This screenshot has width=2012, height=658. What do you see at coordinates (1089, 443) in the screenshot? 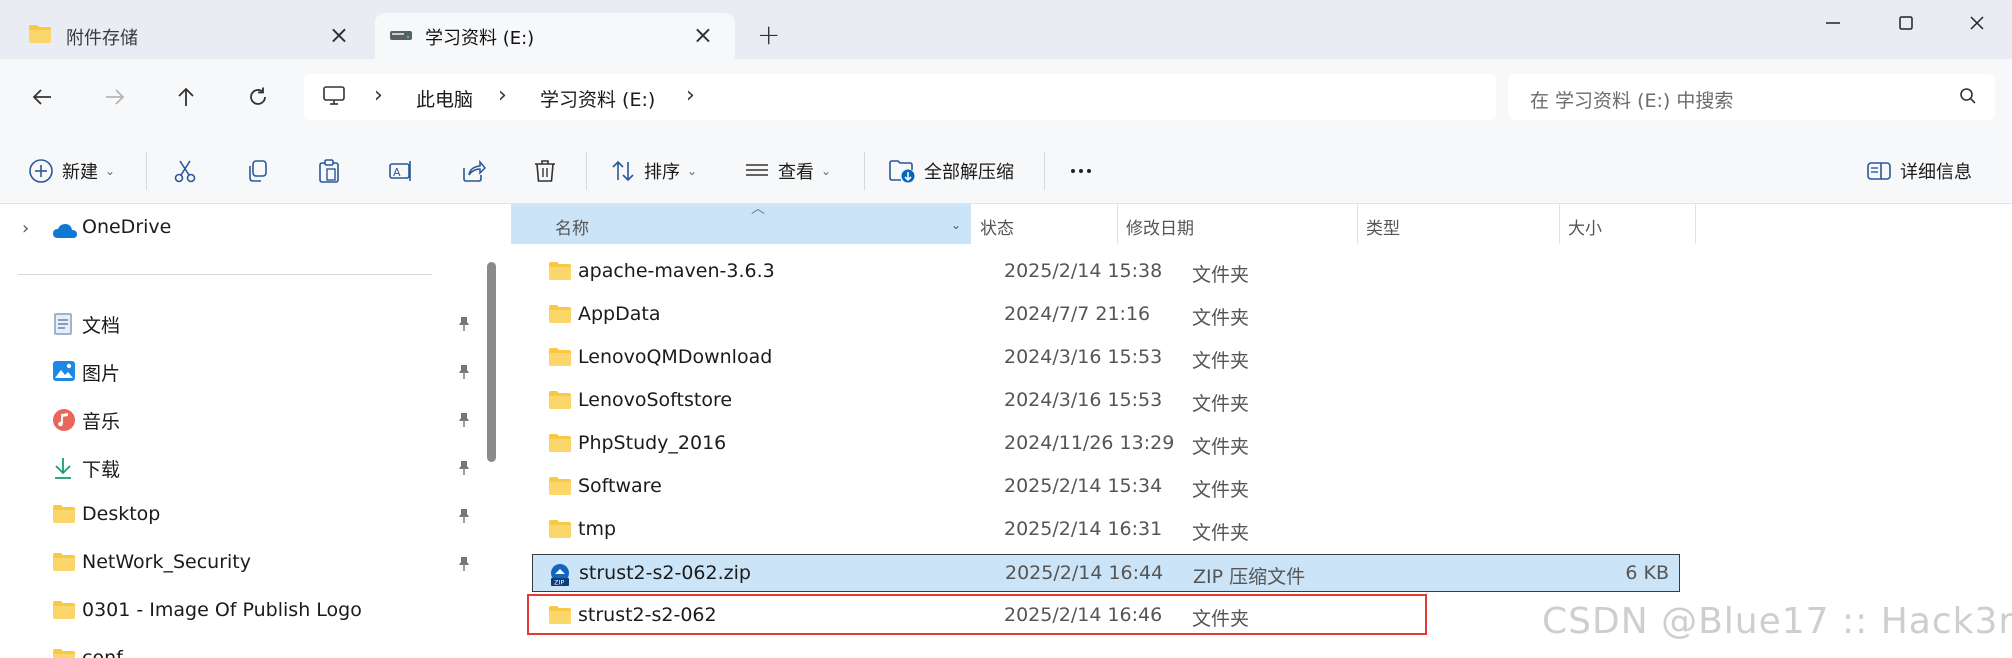
I see `file-date: 2024/11/26 13:29` at bounding box center [1089, 443].